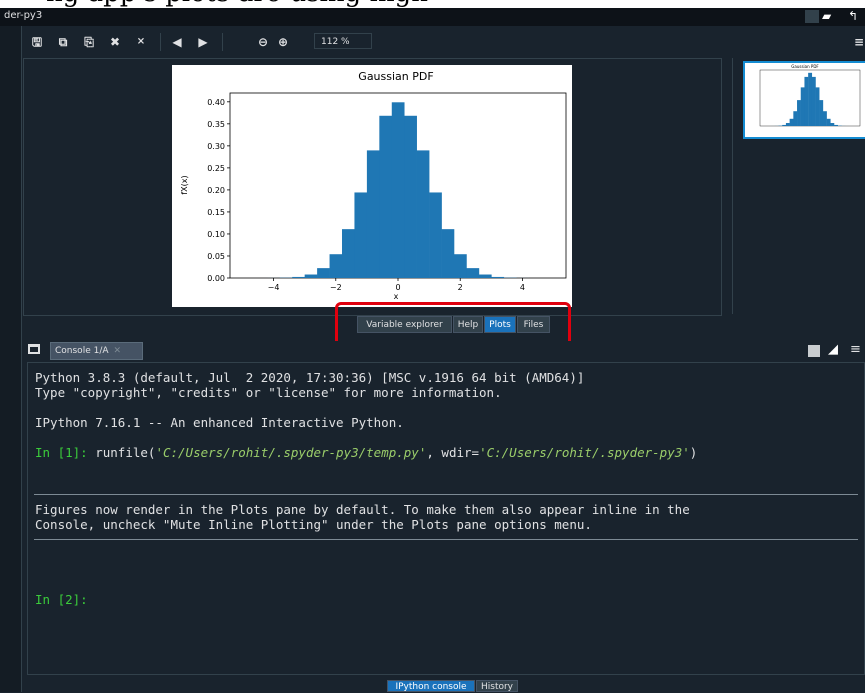  I want to click on close-all-icon: ⨯, so click(141, 42).